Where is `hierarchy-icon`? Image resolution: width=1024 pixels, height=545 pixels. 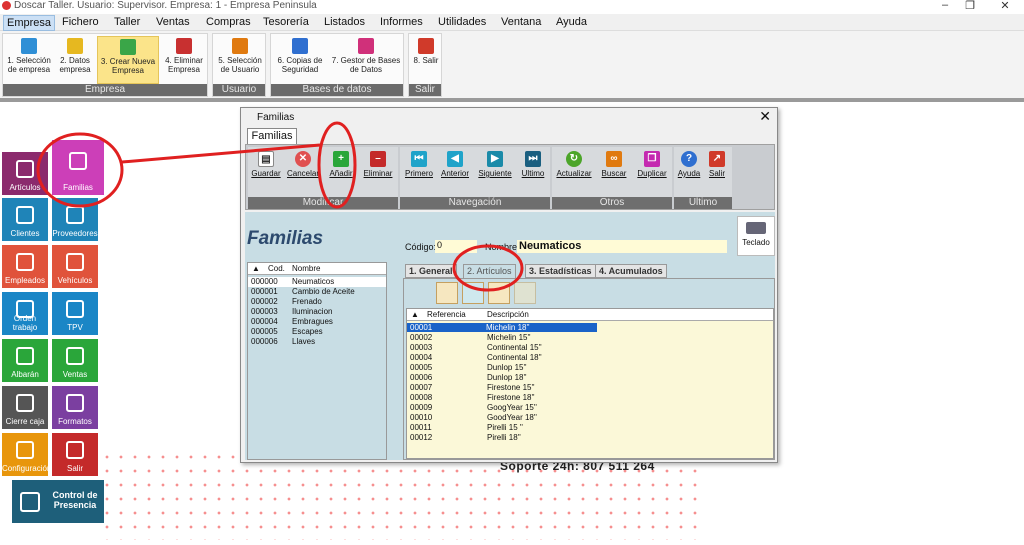
hierarchy-icon is located at coordinates (78, 161).